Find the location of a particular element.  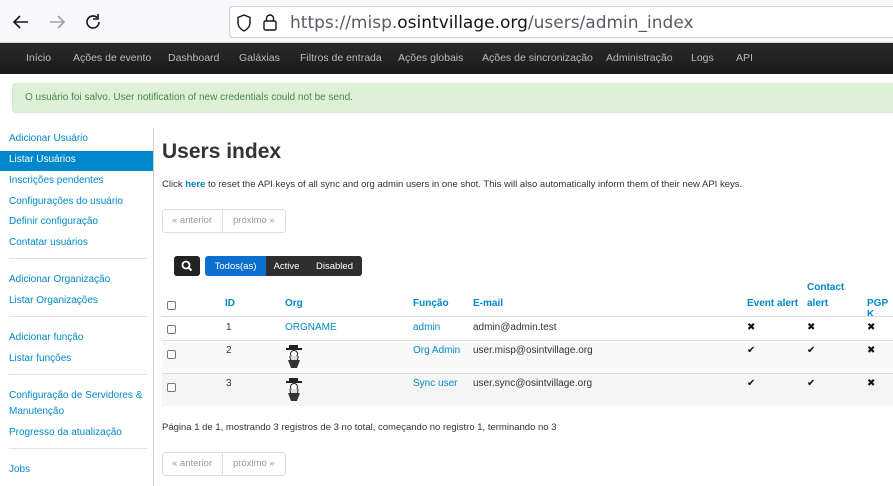

nav-dashboard: Dashboard is located at coordinates (193, 58).